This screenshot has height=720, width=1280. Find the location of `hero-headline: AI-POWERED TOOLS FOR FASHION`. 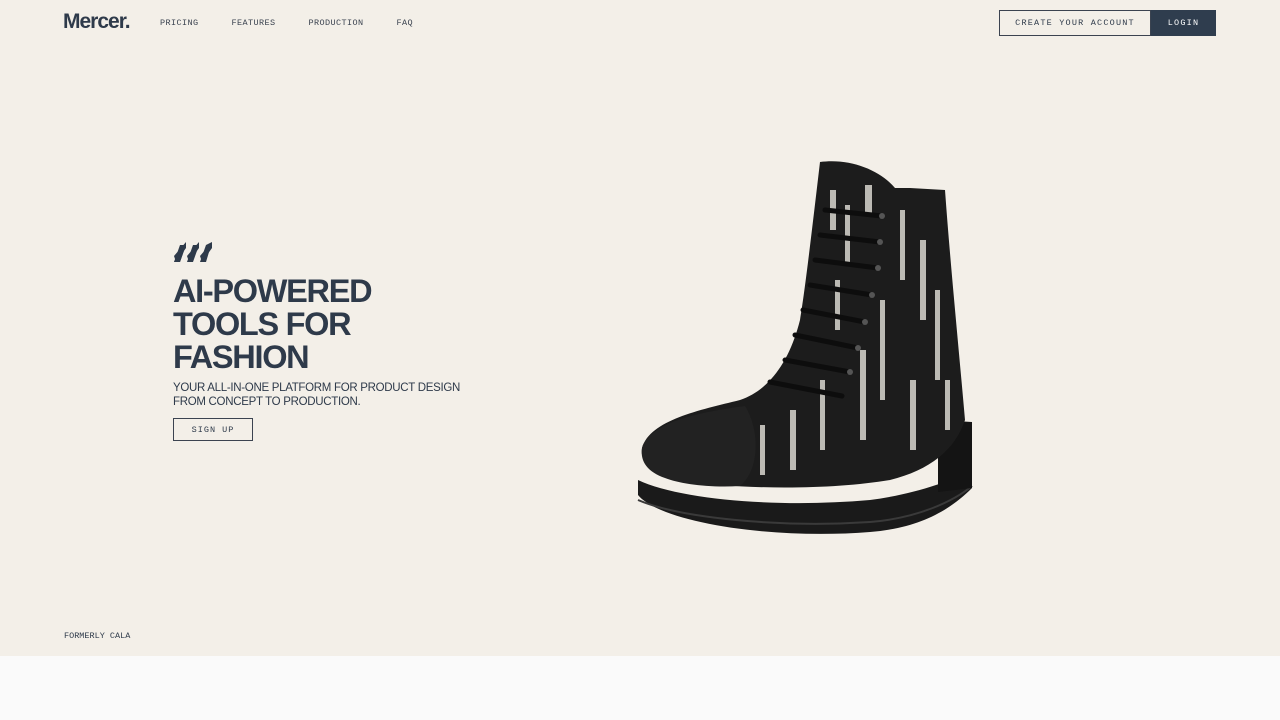

hero-headline: AI-POWERED TOOLS FOR FASHION is located at coordinates (333, 324).